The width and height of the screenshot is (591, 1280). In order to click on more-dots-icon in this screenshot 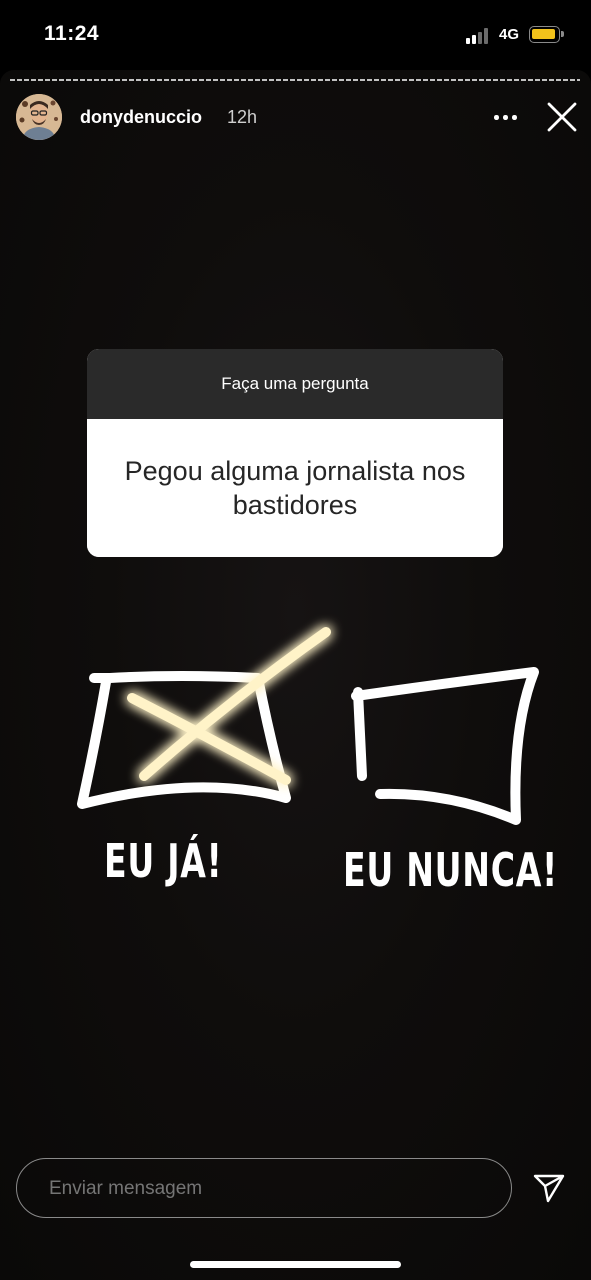, I will do `click(506, 117)`.